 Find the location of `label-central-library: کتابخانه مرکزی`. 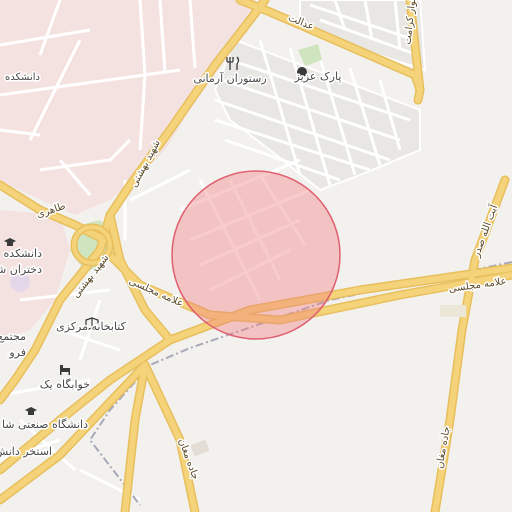

label-central-library: کتابخانه مرکزی is located at coordinates (91, 326).